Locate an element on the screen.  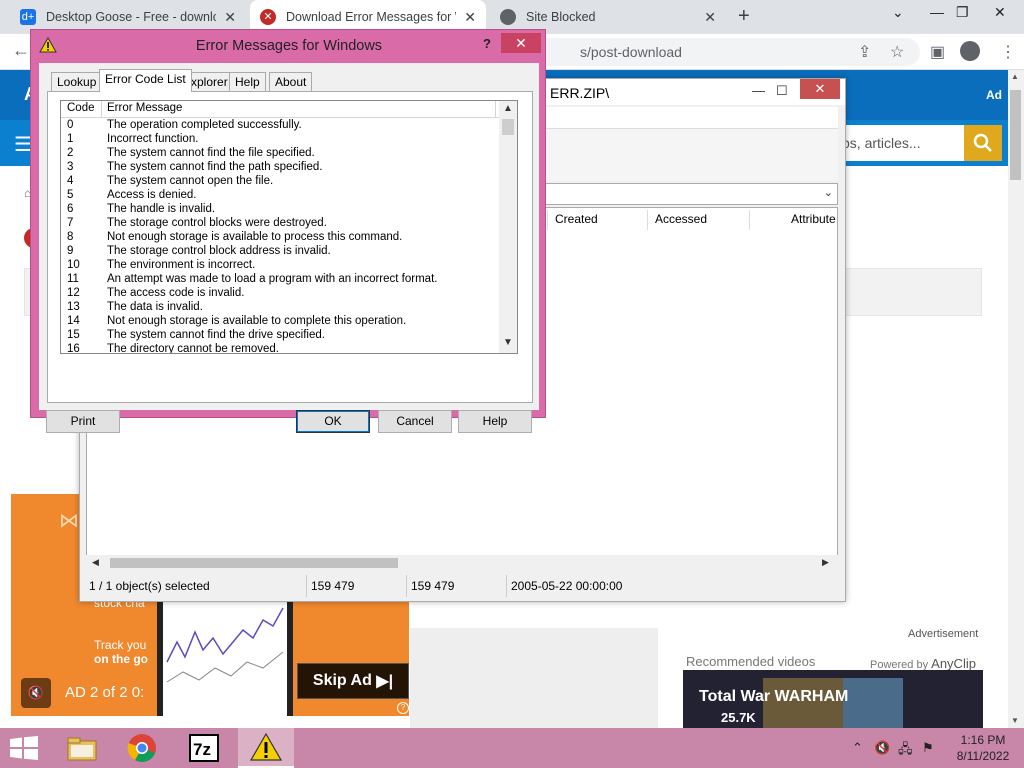
tab-help: Help is located at coordinates (247, 81).